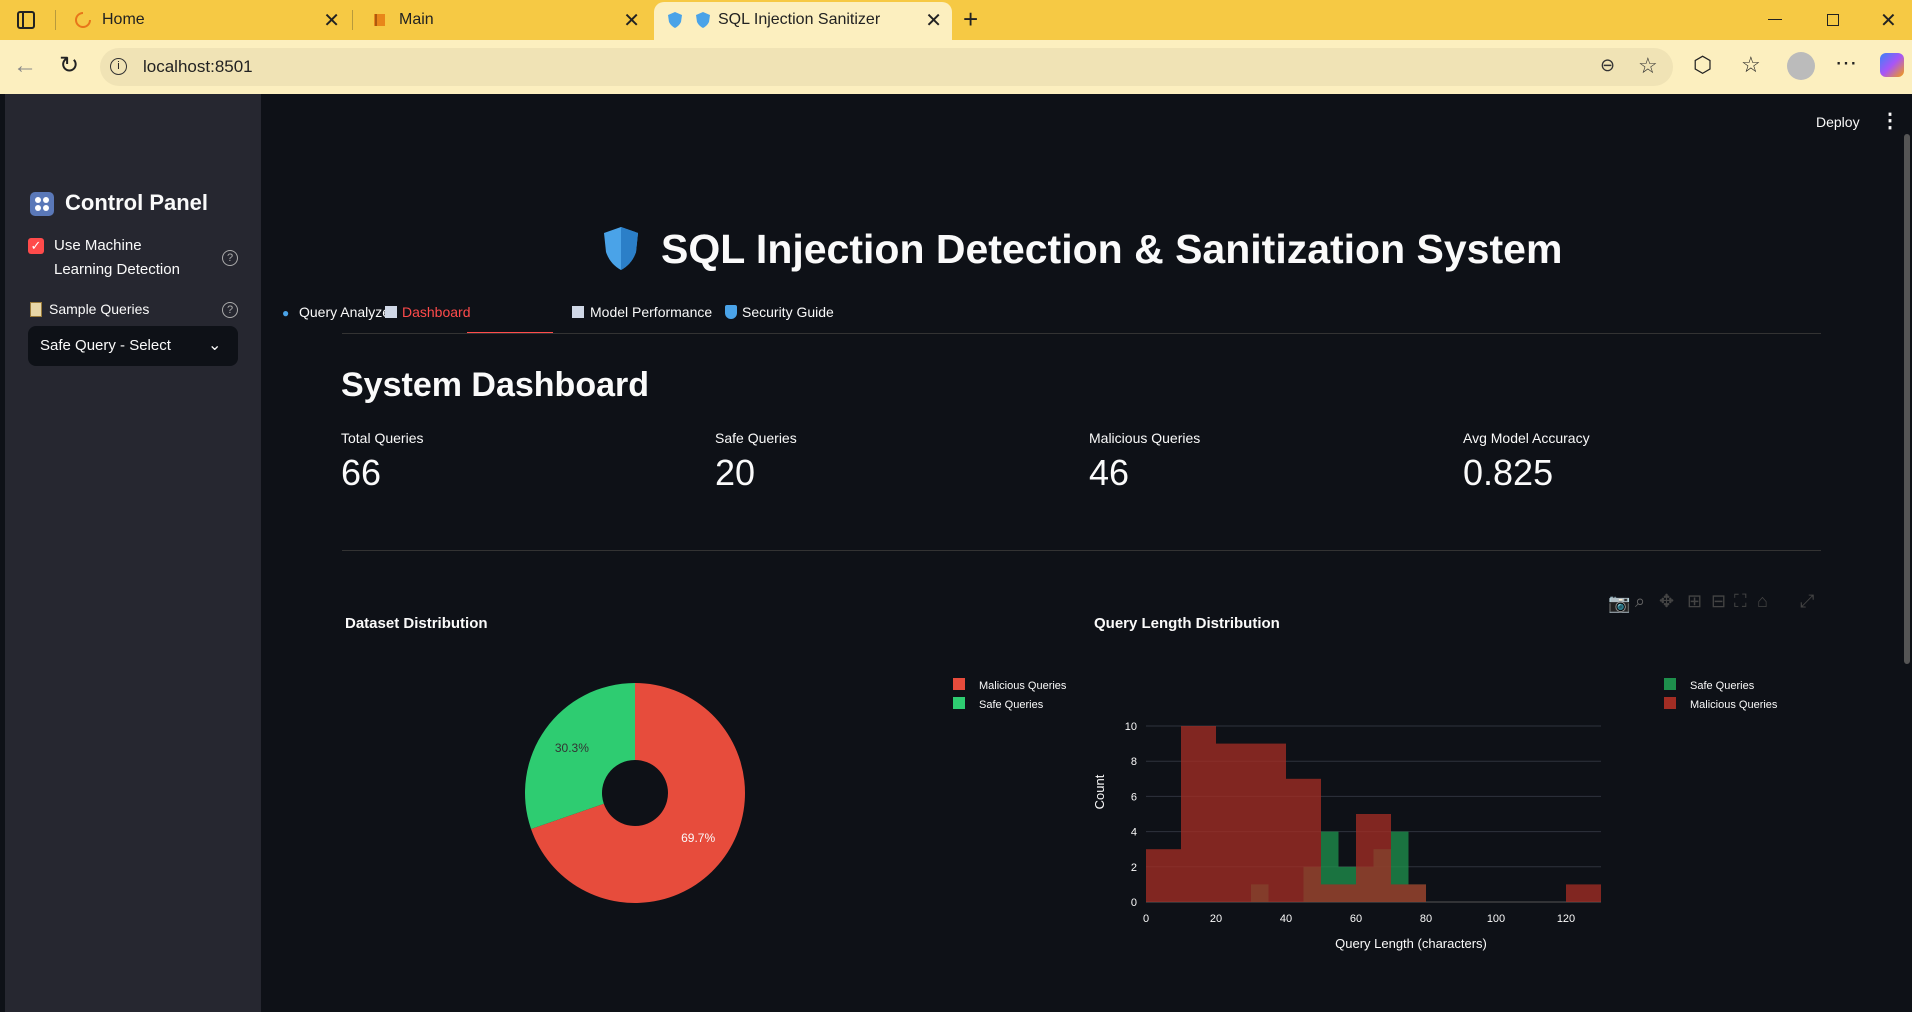  What do you see at coordinates (118, 66) in the screenshot?
I see `info-icon: i` at bounding box center [118, 66].